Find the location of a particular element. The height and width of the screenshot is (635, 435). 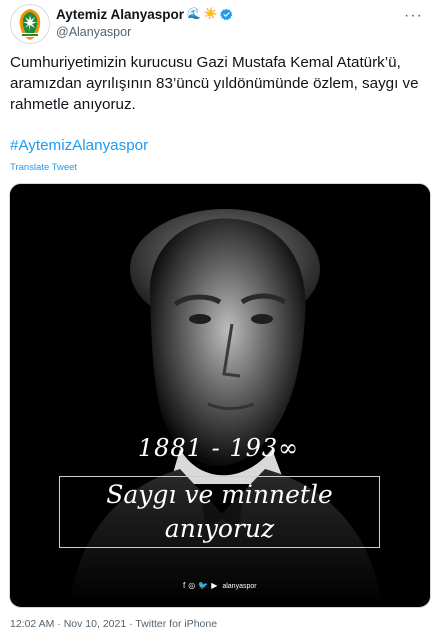

quote-text: Saygı ve minnetle anıyoruz is located at coordinates (219, 512).